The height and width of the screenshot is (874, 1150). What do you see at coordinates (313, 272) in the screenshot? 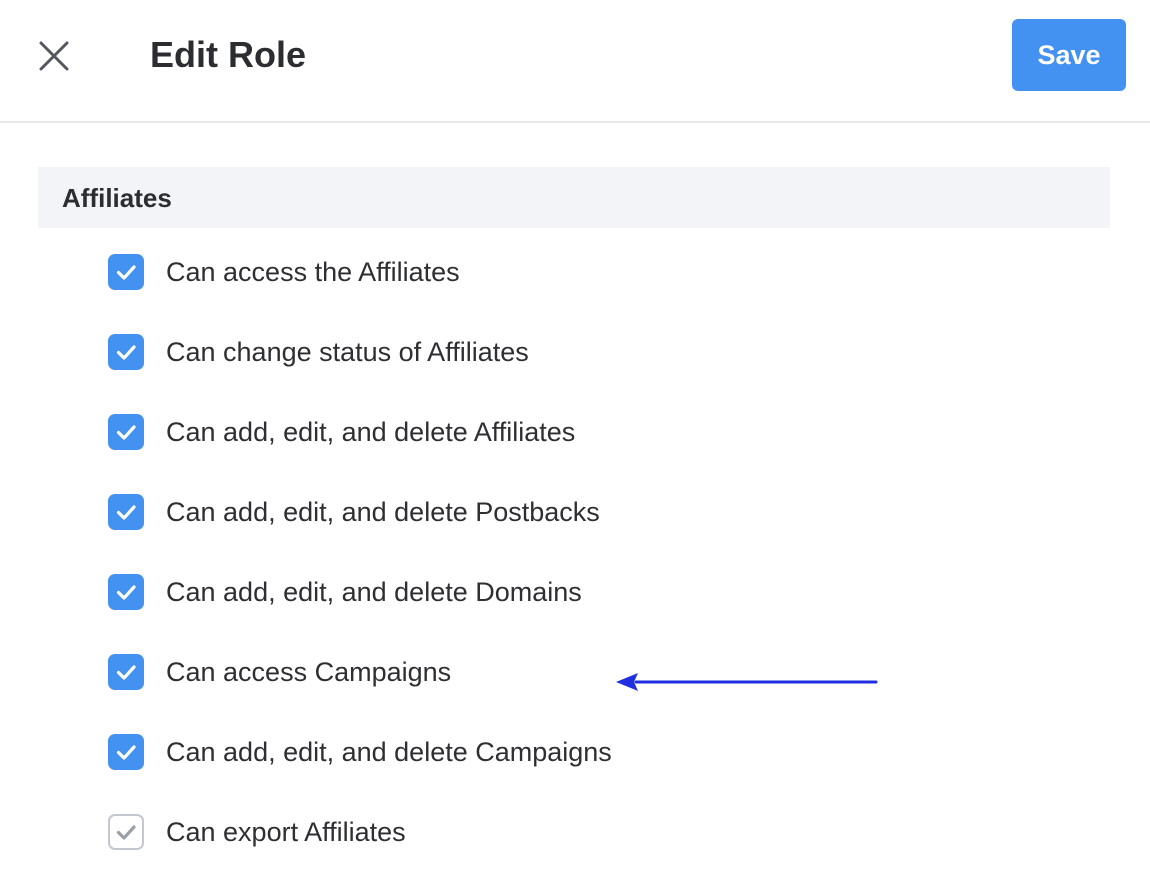
I see `permission-label: Can access the Affiliates` at bounding box center [313, 272].